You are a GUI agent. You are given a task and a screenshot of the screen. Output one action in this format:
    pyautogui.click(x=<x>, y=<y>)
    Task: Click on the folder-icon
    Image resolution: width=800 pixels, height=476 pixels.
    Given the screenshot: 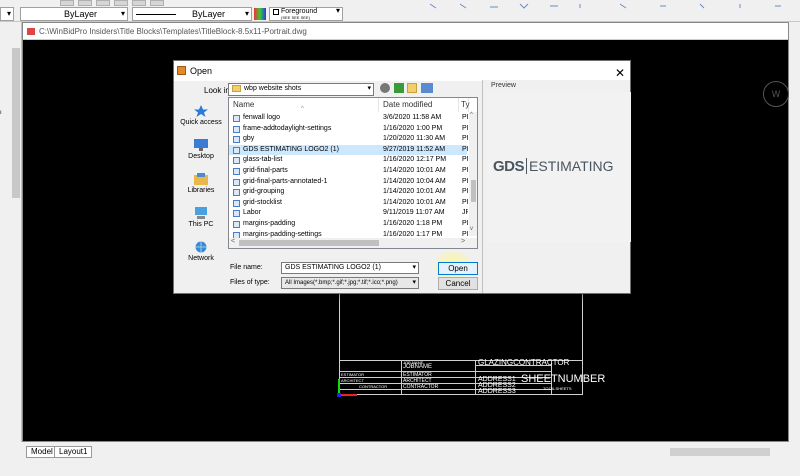 What is the action you would take?
    pyautogui.click(x=236, y=88)
    